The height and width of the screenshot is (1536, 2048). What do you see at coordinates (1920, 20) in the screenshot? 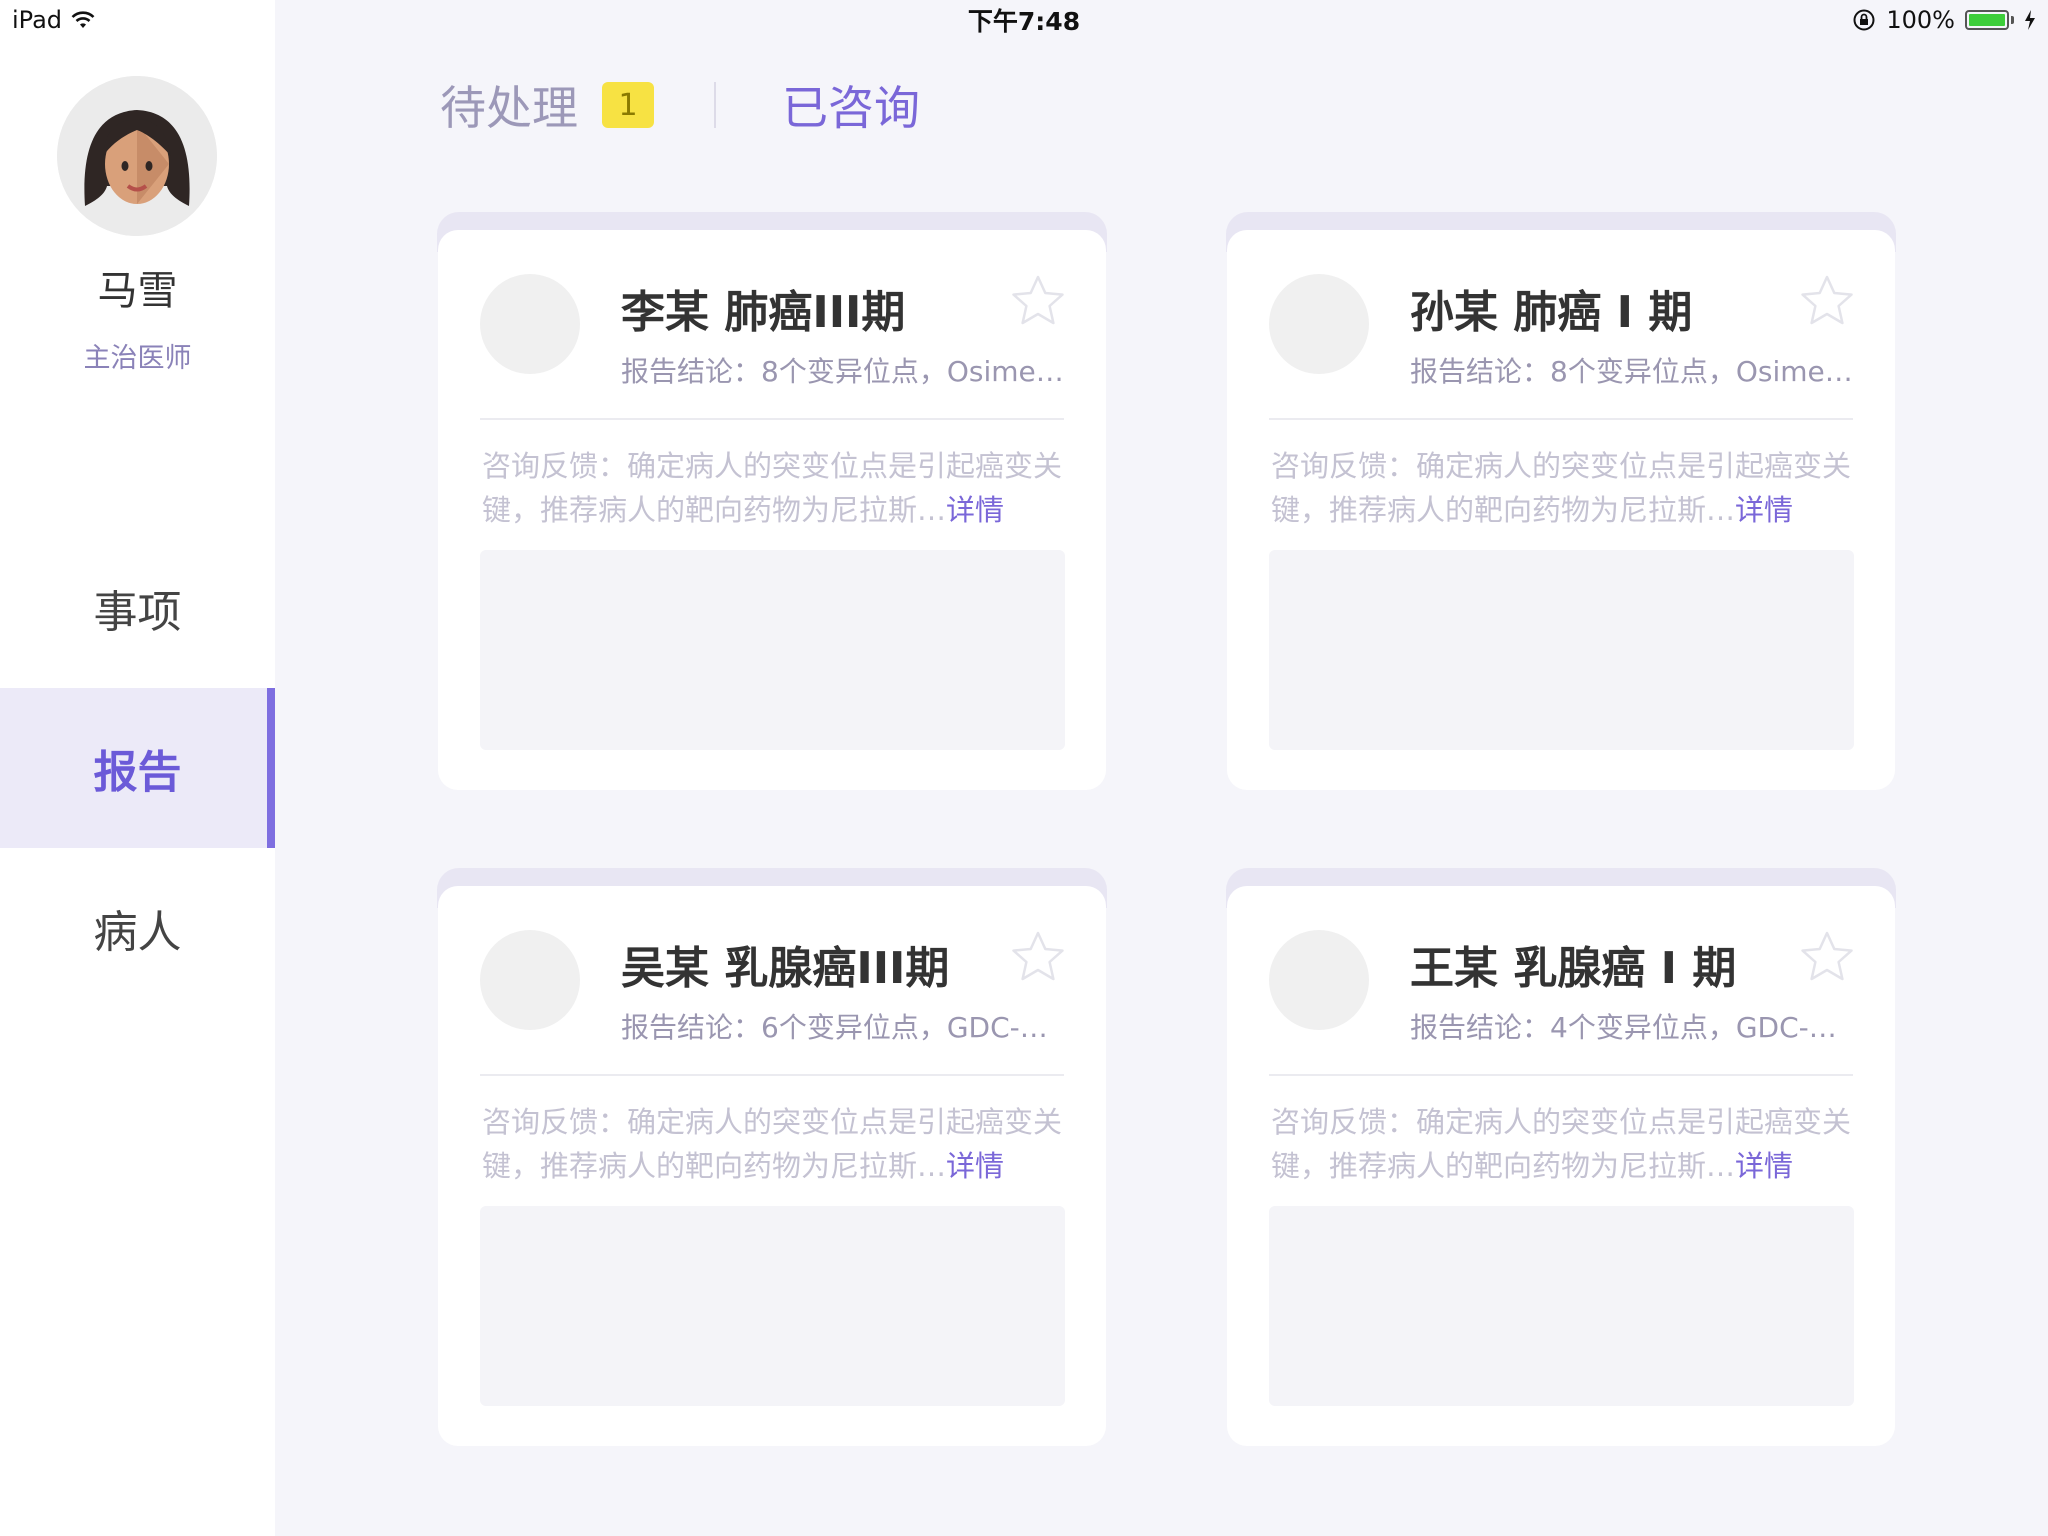
I see `battery-percent: 100%` at bounding box center [1920, 20].